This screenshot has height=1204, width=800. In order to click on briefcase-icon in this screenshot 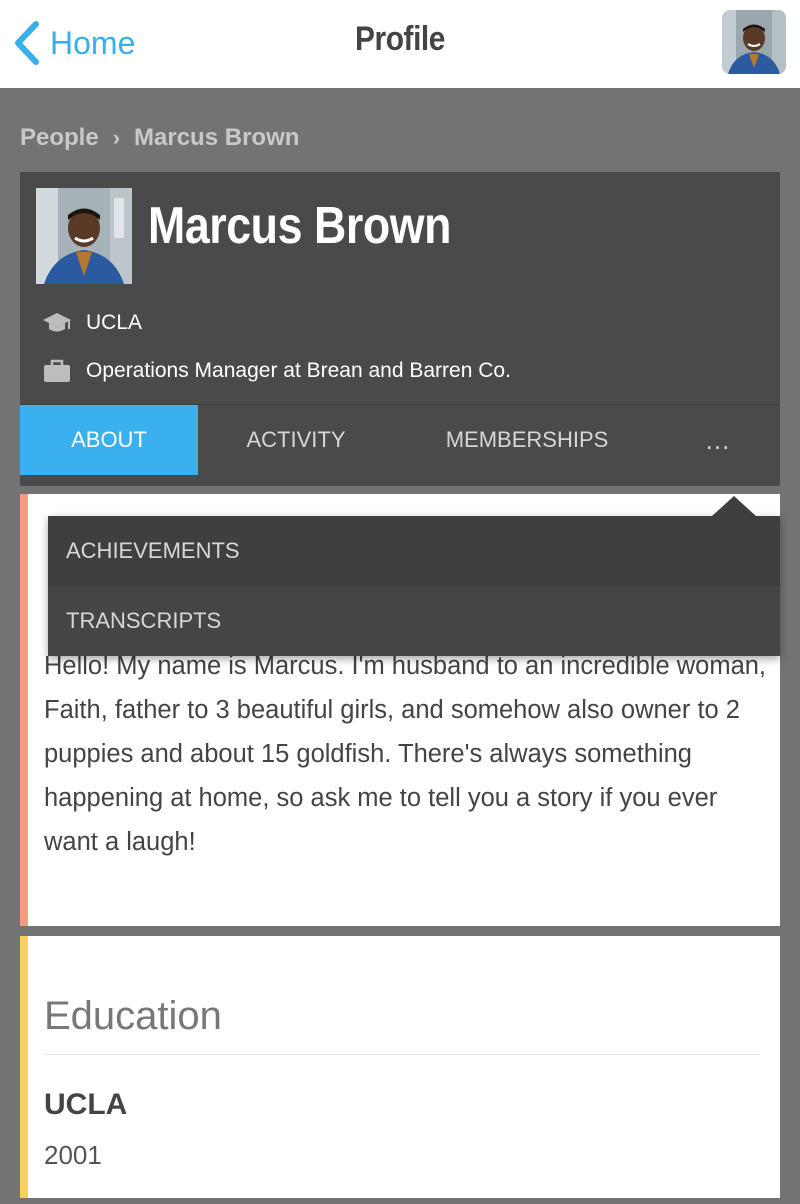, I will do `click(57, 370)`.